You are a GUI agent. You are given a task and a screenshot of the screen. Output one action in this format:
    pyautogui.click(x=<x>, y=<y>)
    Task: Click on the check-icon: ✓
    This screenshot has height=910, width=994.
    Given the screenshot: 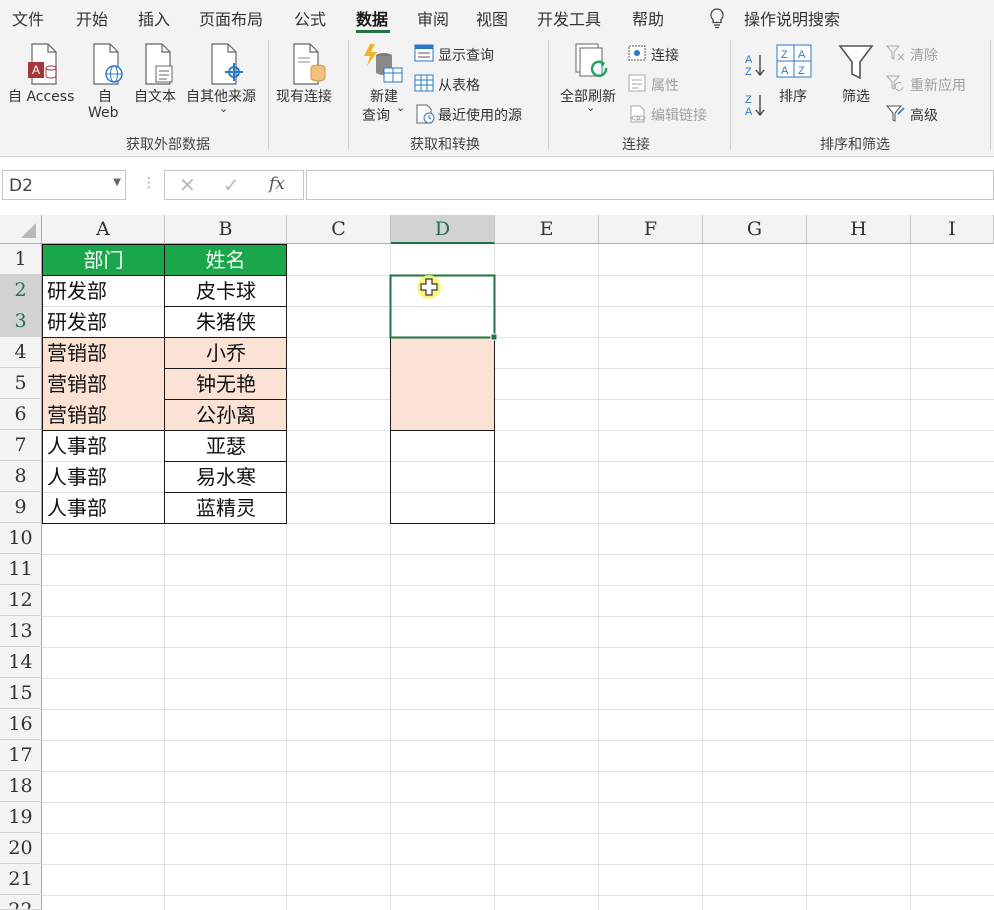 What is the action you would take?
    pyautogui.click(x=231, y=185)
    